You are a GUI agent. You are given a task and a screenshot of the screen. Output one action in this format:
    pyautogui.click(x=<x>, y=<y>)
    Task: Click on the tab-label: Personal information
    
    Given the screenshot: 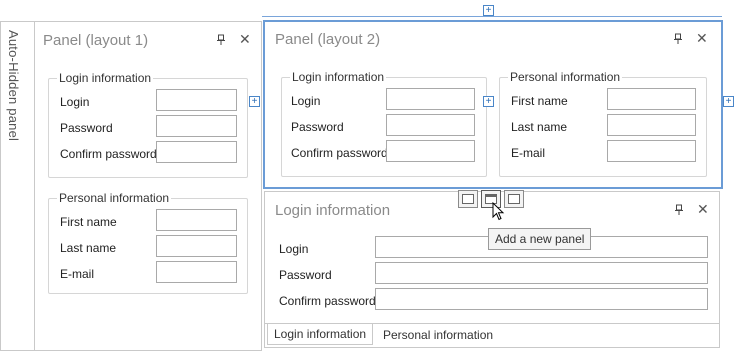 What is the action you would take?
    pyautogui.click(x=438, y=335)
    